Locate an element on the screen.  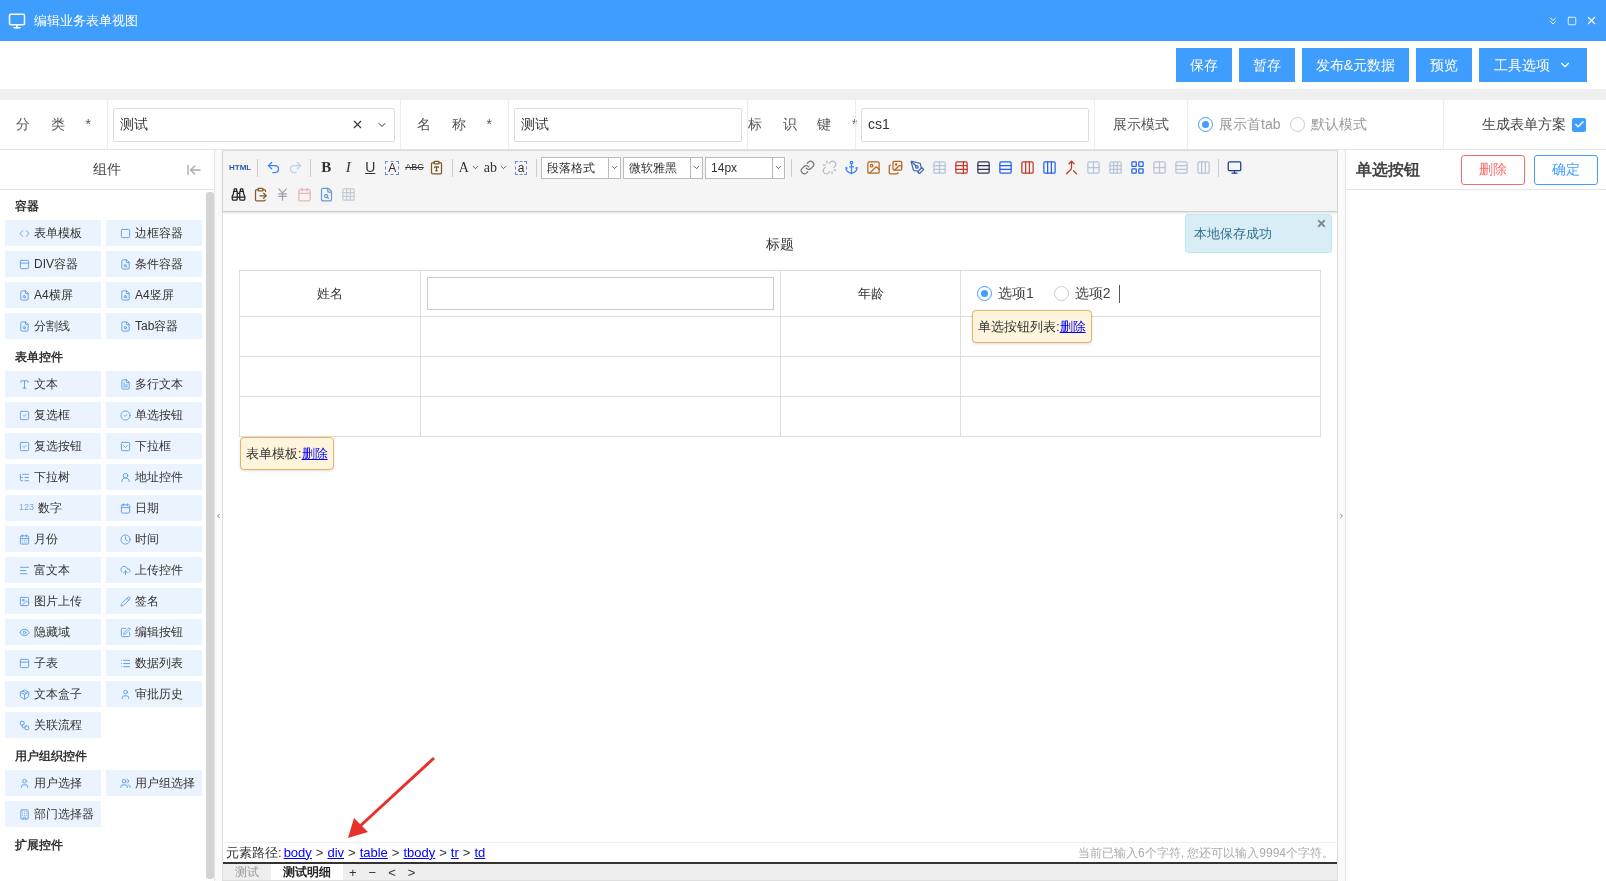
table-cell: 年龄 is located at coordinates (870, 293).